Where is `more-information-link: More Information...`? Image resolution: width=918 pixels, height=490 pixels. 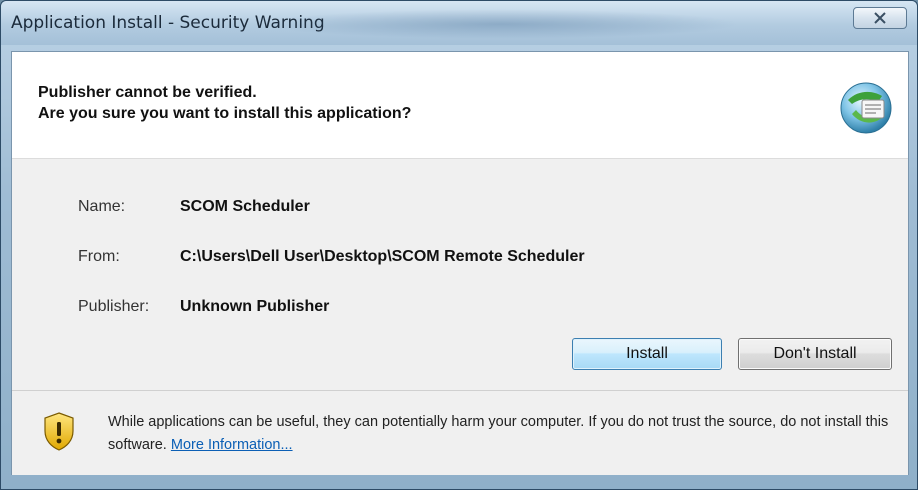
more-information-link: More Information... is located at coordinates (232, 445).